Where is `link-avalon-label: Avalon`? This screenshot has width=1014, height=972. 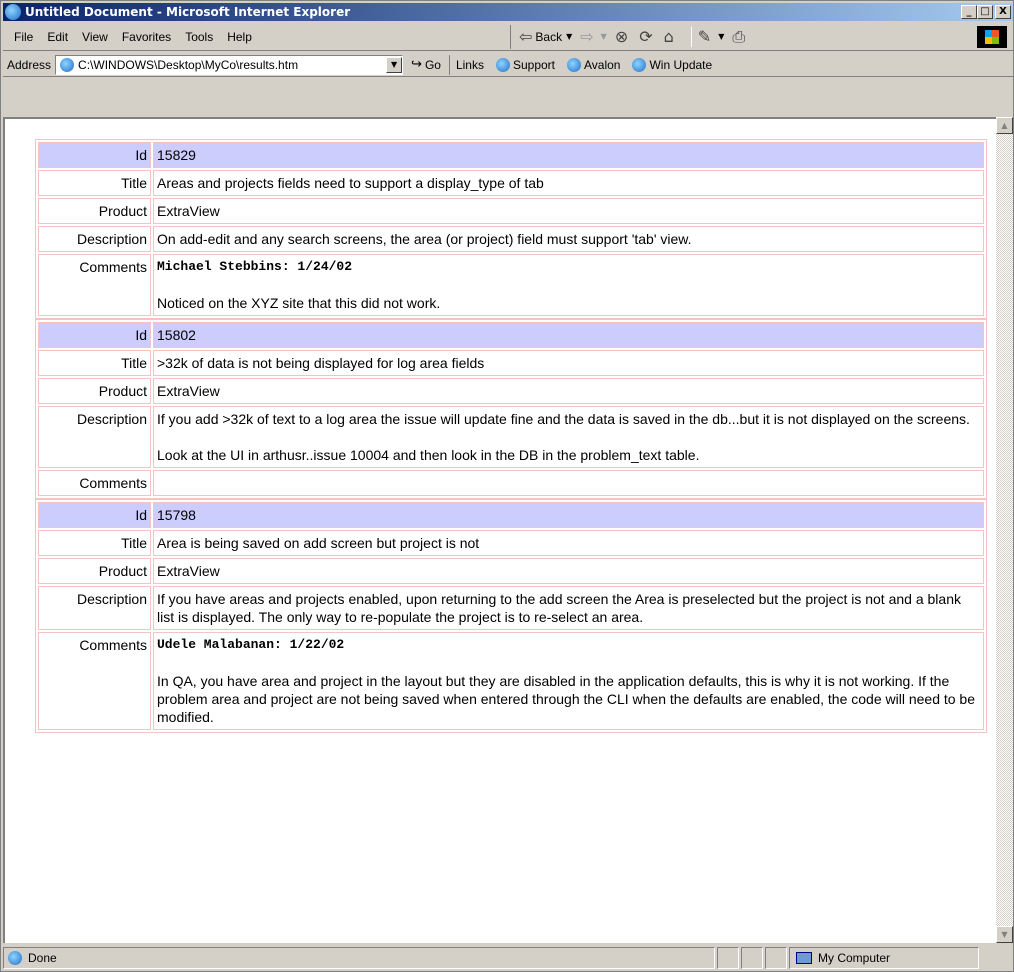
link-avalon-label: Avalon is located at coordinates (602, 64).